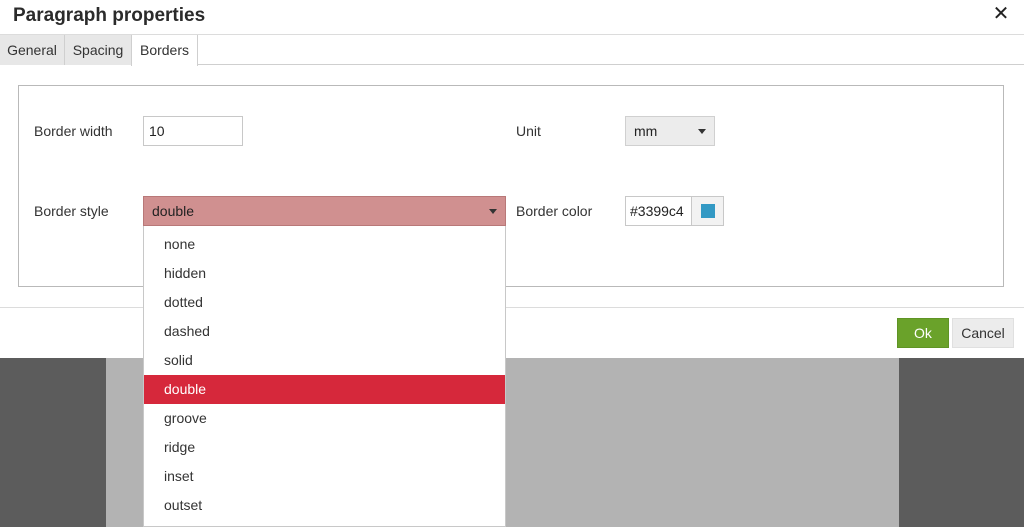 This screenshot has height=527, width=1024. What do you see at coordinates (324, 389) in the screenshot?
I see `option-double: double` at bounding box center [324, 389].